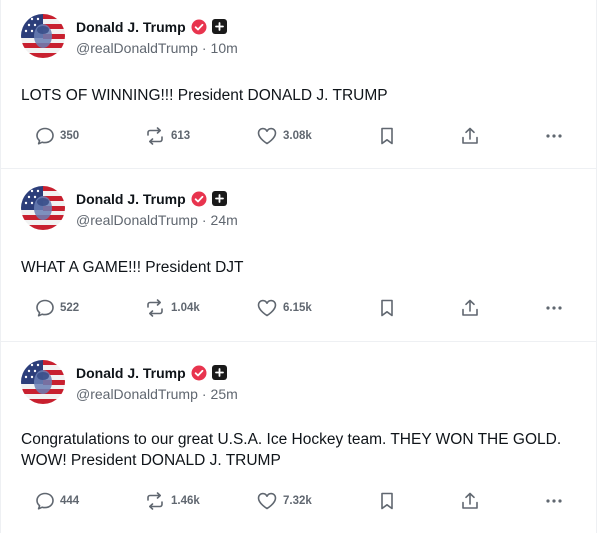 The width and height of the screenshot is (597, 533). I want to click on repost-count: 1.04k, so click(185, 308).